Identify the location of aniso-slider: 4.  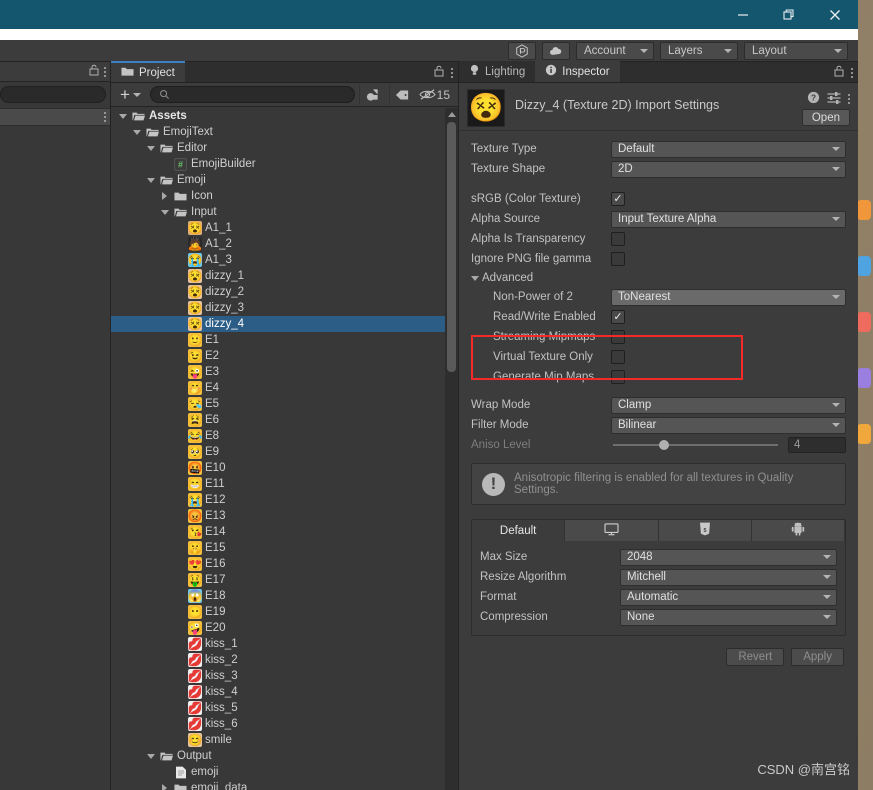
(728, 445).